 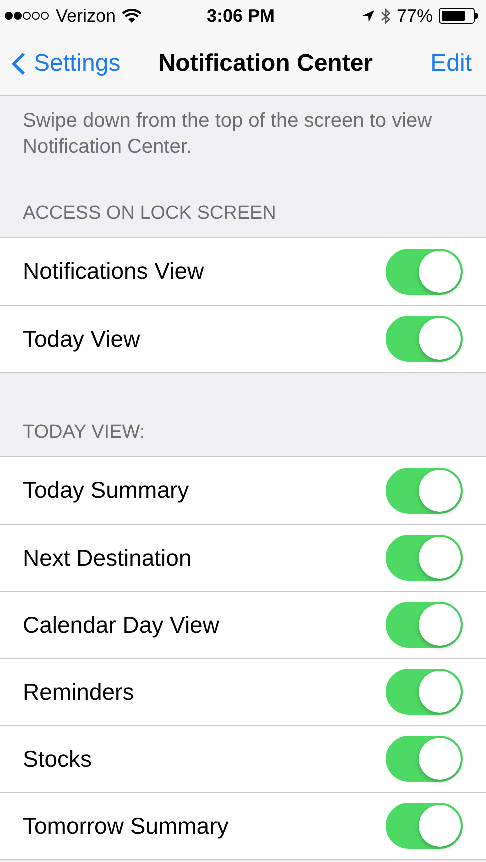 What do you see at coordinates (27, 16) in the screenshot?
I see `signal-icon` at bounding box center [27, 16].